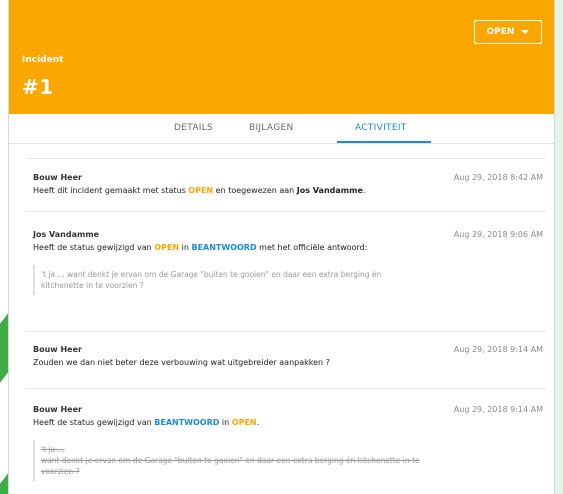  Describe the element at coordinates (525, 32) in the screenshot. I see `caret-down-icon` at that location.